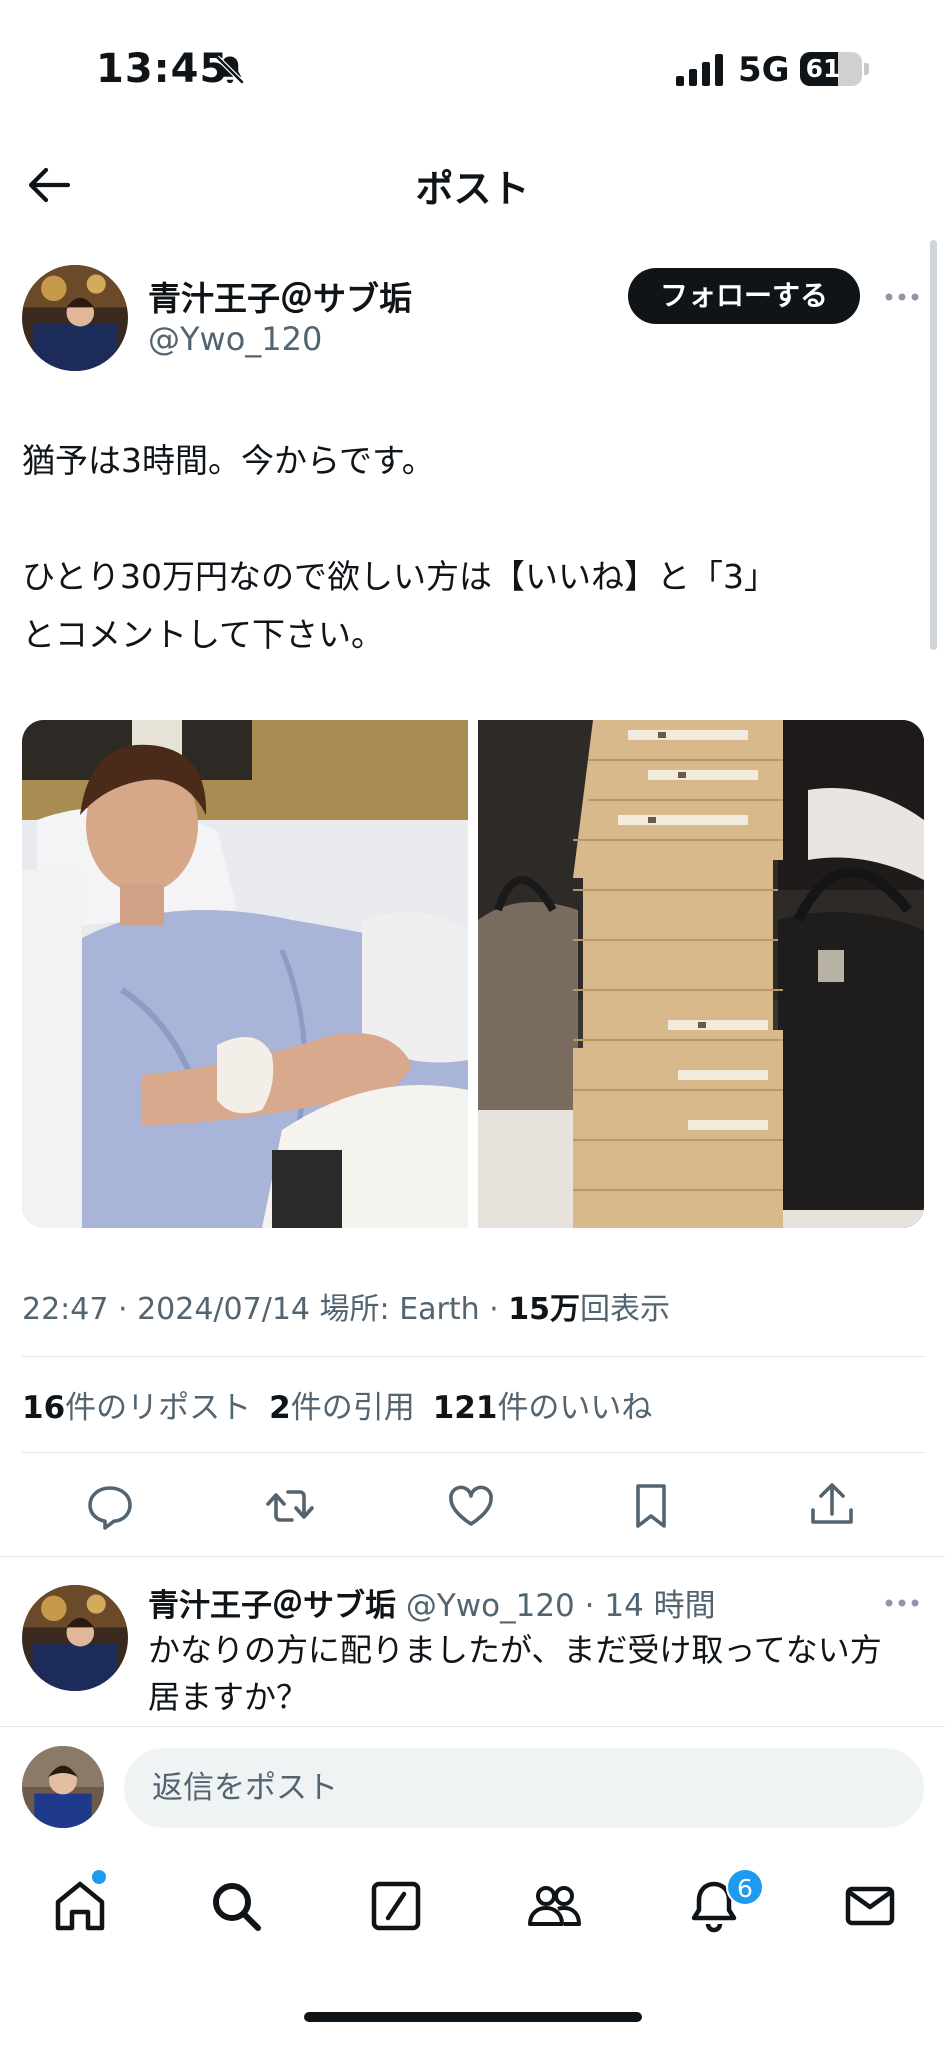  I want to click on hospital-photo, so click(245, 974).